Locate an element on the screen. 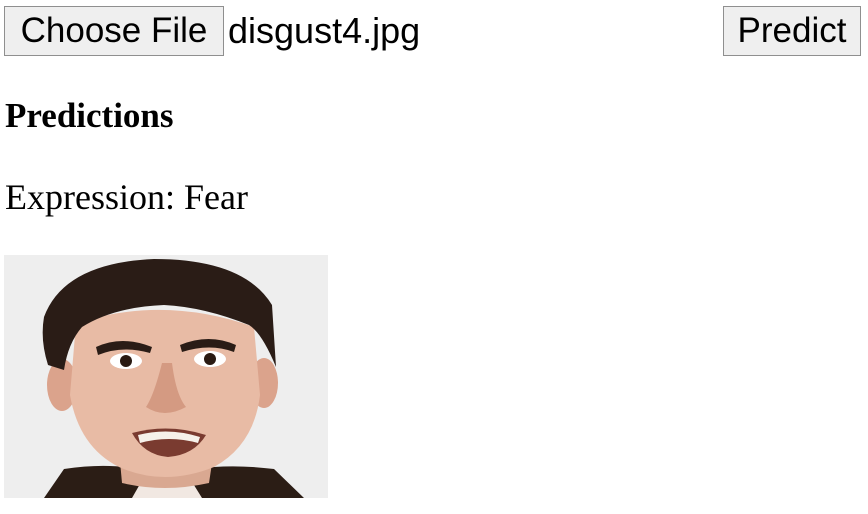 The image size is (868, 514). choose-file-button: Choose File is located at coordinates (114, 31).